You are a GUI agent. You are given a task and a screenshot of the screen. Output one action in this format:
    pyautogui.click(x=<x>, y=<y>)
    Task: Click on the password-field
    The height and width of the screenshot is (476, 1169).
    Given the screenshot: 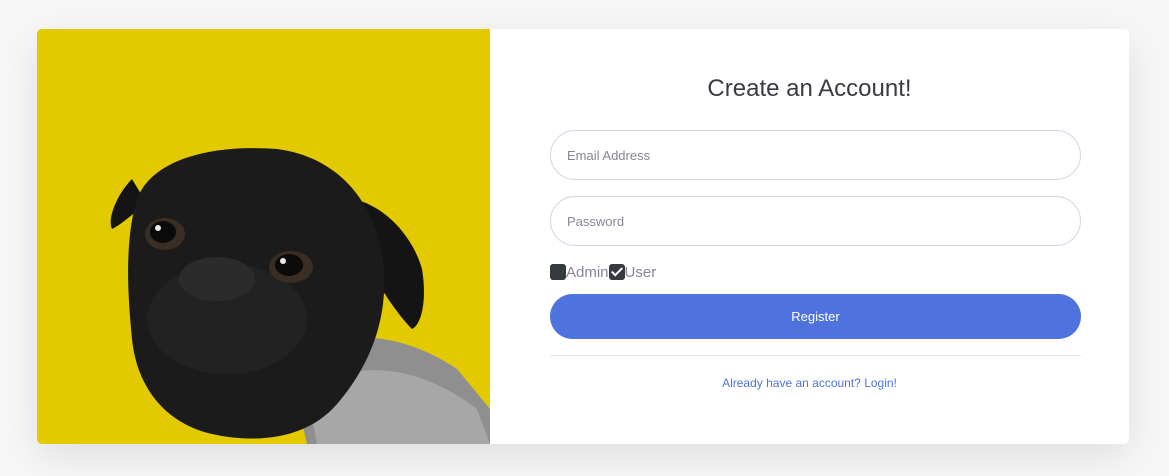 What is the action you would take?
    pyautogui.click(x=815, y=221)
    